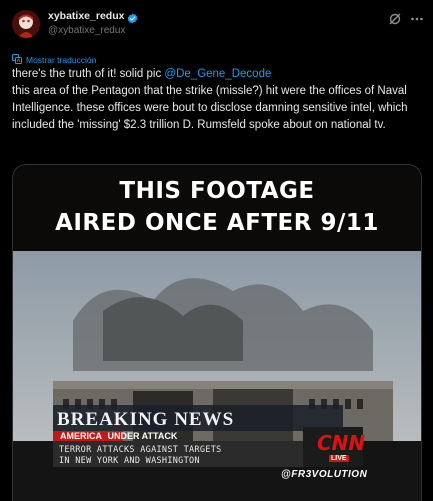 The image size is (433, 501). I want to click on america-label: AMERICA, so click(81, 436).